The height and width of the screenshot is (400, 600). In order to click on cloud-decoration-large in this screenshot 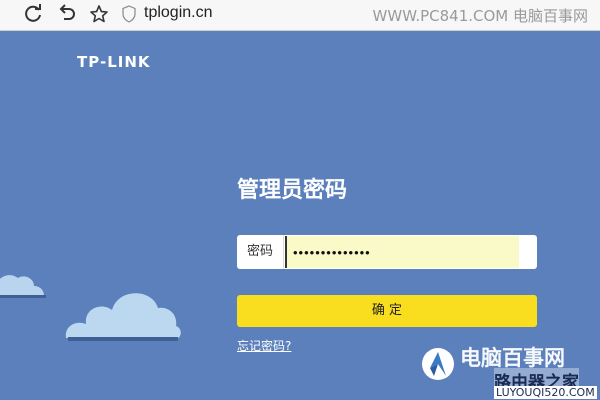, I will do `click(122, 306)`.